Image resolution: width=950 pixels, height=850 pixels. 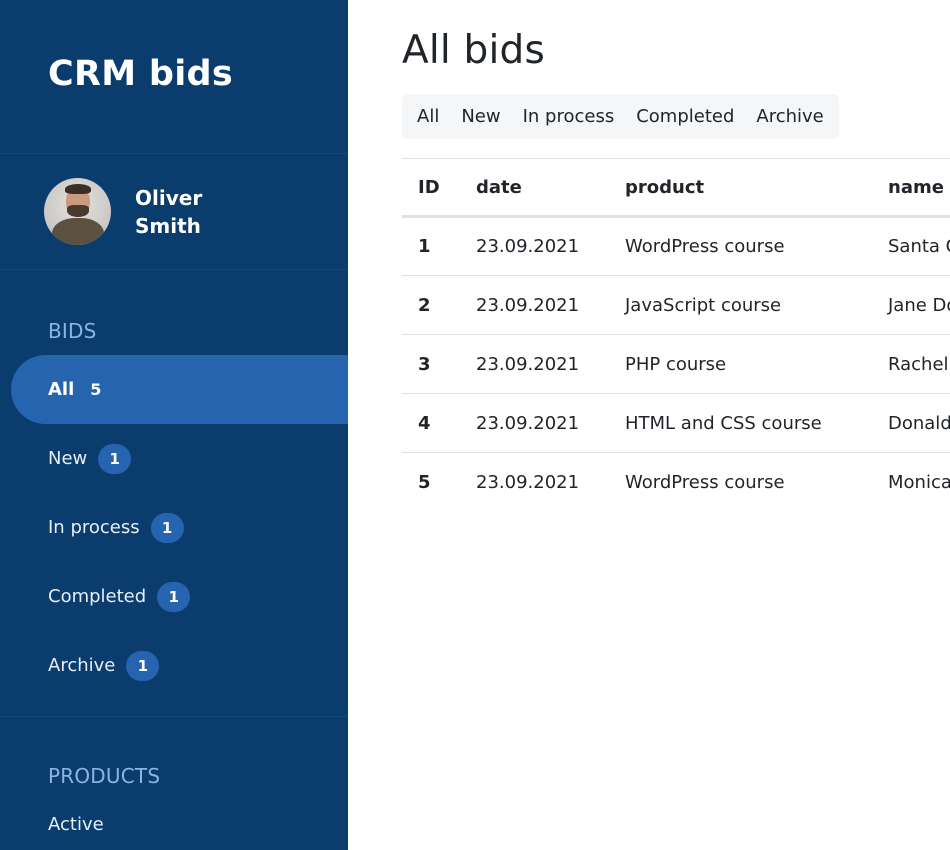 I want to click on sidebar-item-completed: Completed 1, so click(x=174, y=596).